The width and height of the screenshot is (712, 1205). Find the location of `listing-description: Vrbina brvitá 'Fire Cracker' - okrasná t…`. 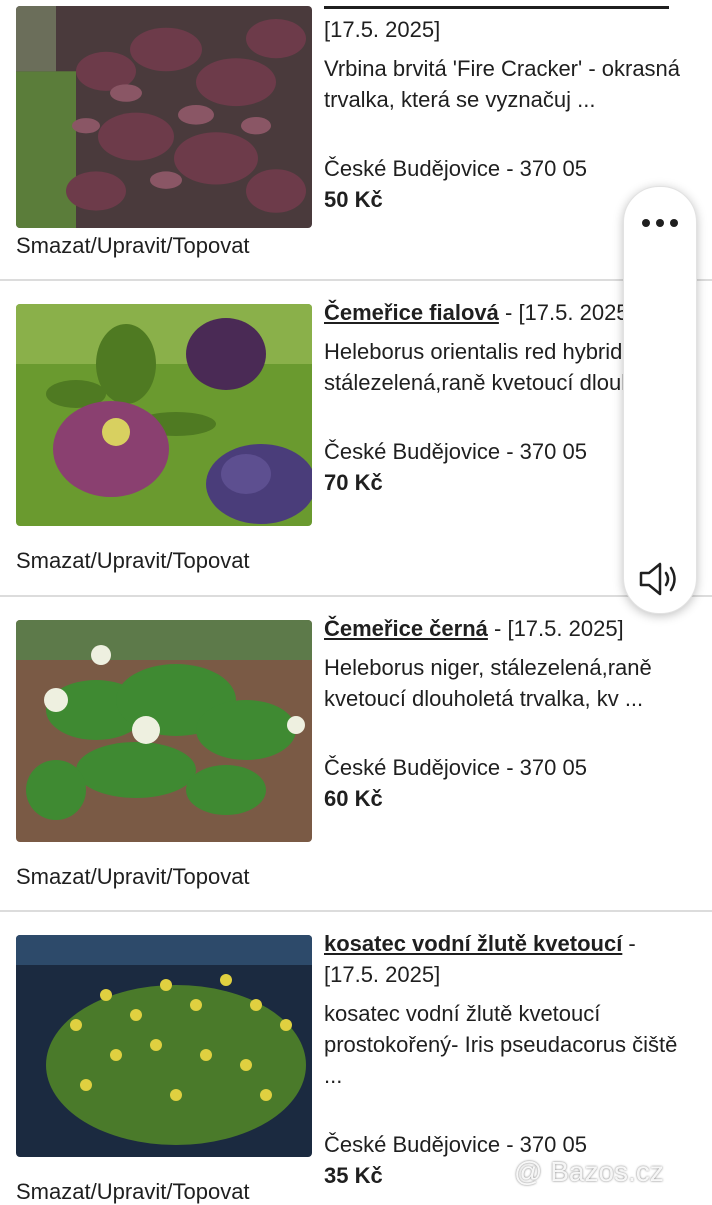

listing-description: Vrbina brvitá 'Fire Cracker' - okrasná t… is located at coordinates (502, 84).